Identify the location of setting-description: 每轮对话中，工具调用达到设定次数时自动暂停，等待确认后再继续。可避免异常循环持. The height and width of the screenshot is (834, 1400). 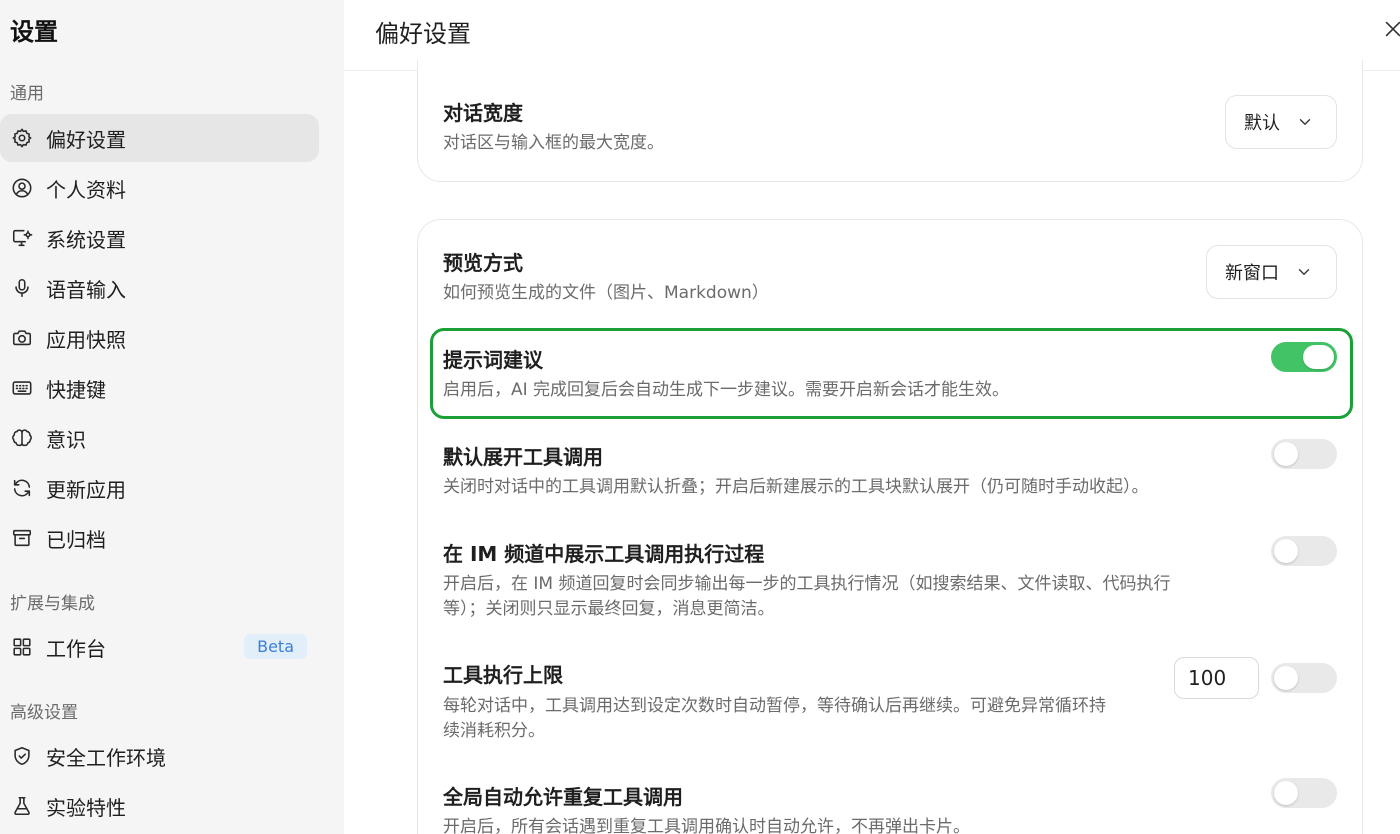
(774, 706).